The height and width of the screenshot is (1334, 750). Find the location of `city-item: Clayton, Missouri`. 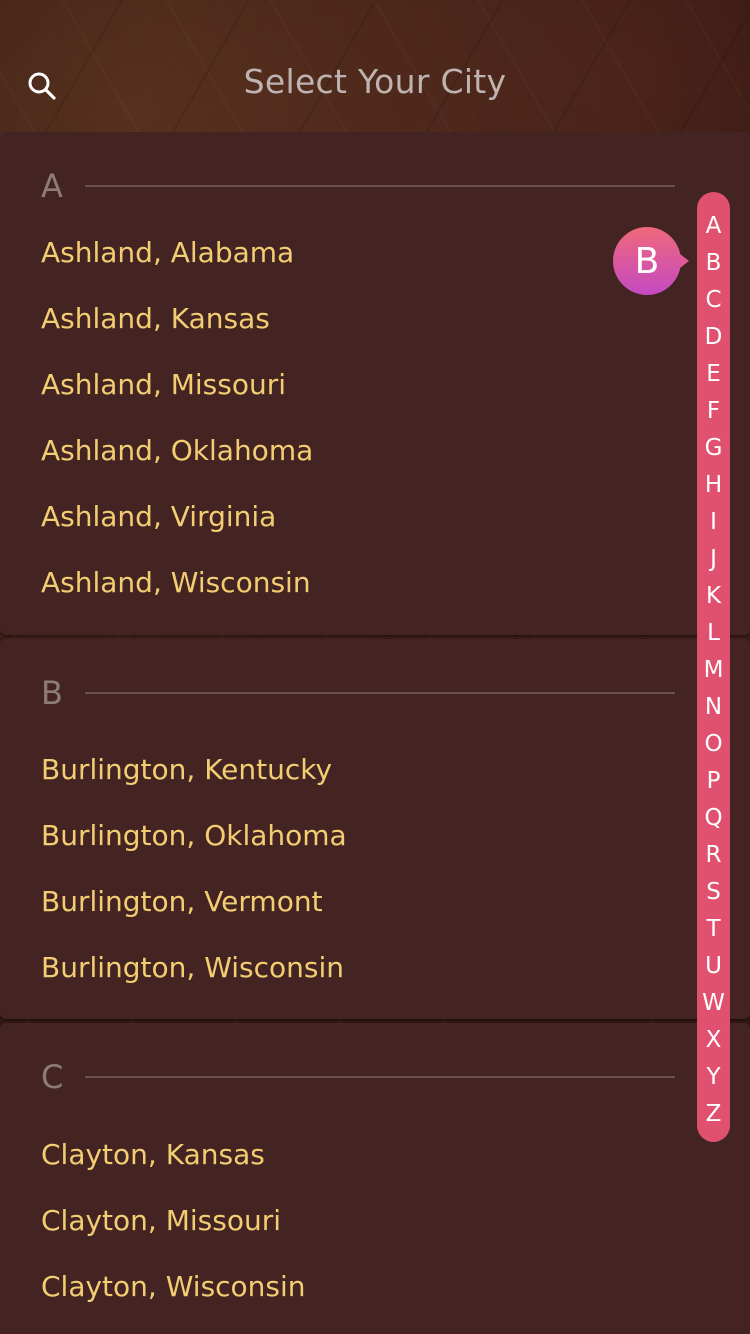

city-item: Clayton, Missouri is located at coordinates (161, 1221).